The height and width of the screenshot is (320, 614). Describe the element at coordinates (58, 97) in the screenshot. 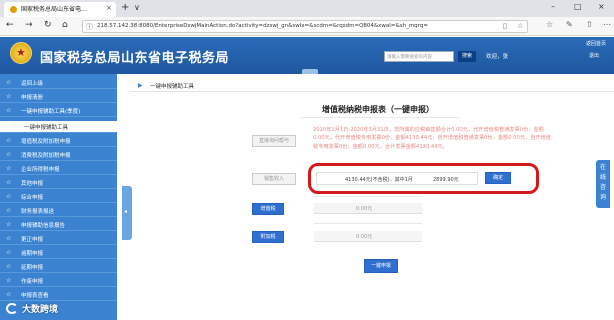

I see `sidebar-item-declaration-list: ☆ 申报清册` at that location.